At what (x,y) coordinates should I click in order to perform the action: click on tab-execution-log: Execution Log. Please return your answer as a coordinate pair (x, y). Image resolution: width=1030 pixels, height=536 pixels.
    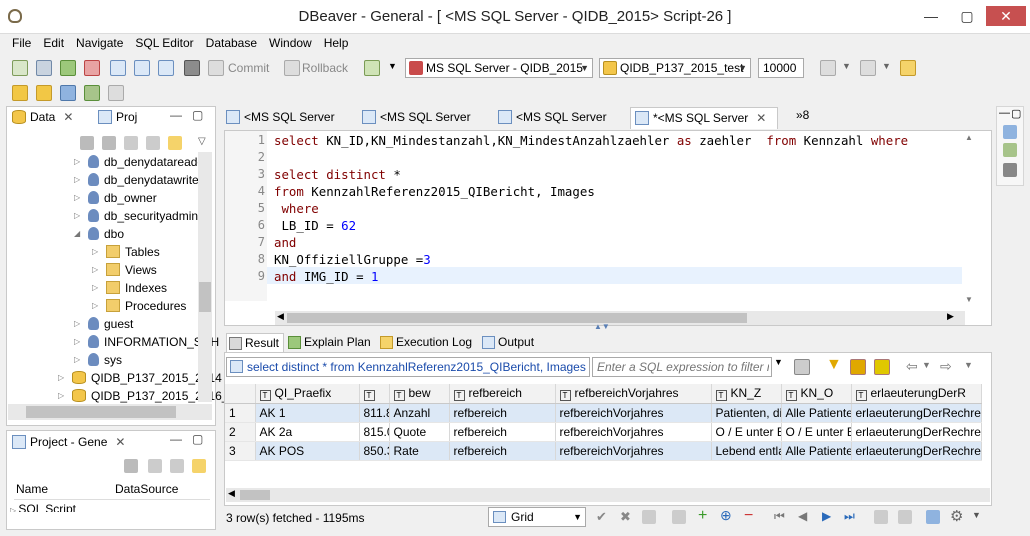
    Looking at the image, I should click on (425, 343).